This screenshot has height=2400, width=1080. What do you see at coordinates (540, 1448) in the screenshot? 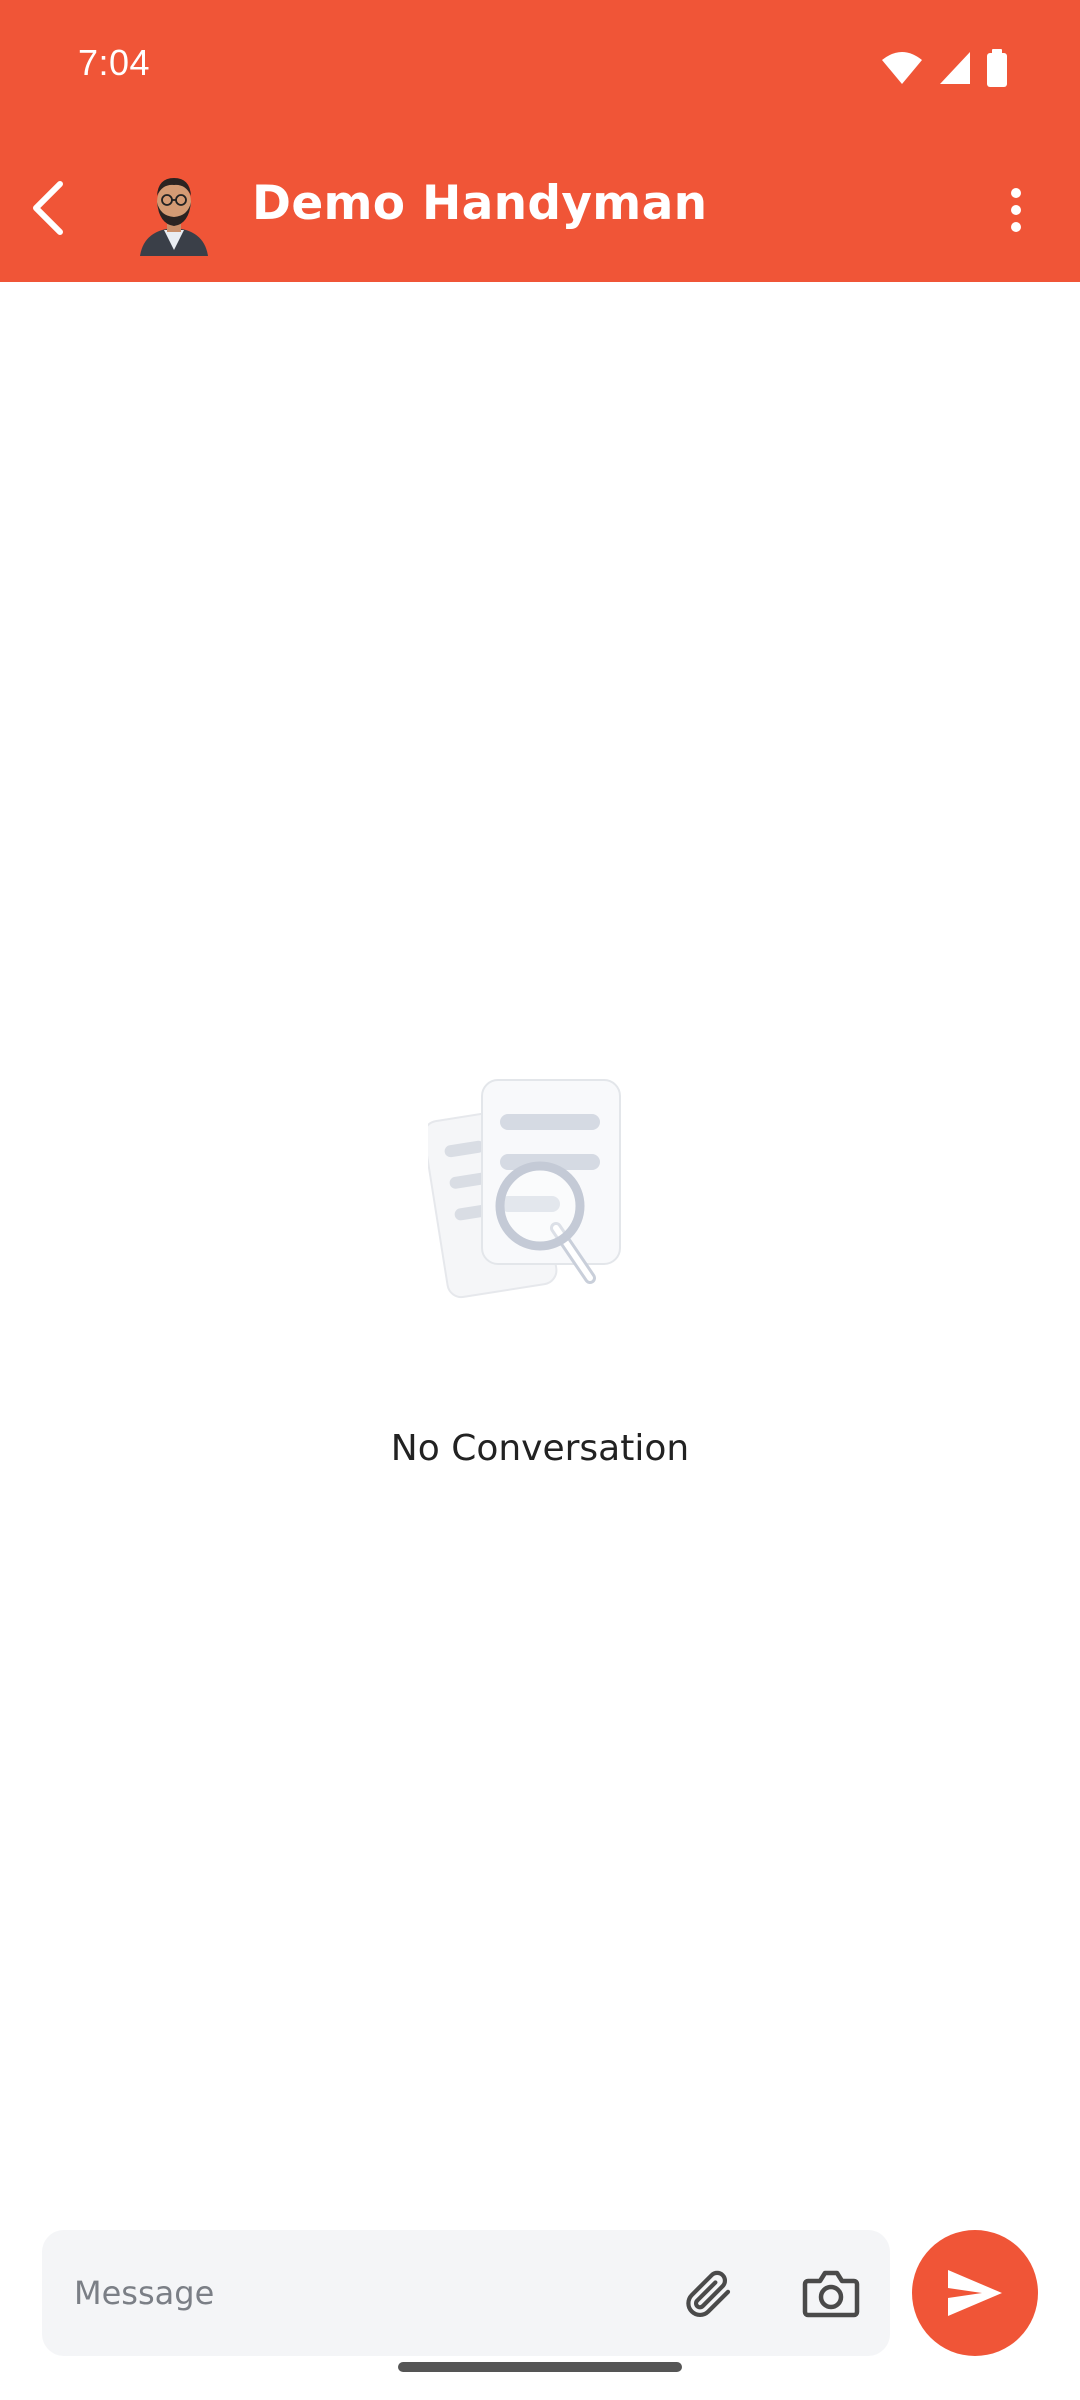
I see `empty-state-text: No Conversation` at bounding box center [540, 1448].